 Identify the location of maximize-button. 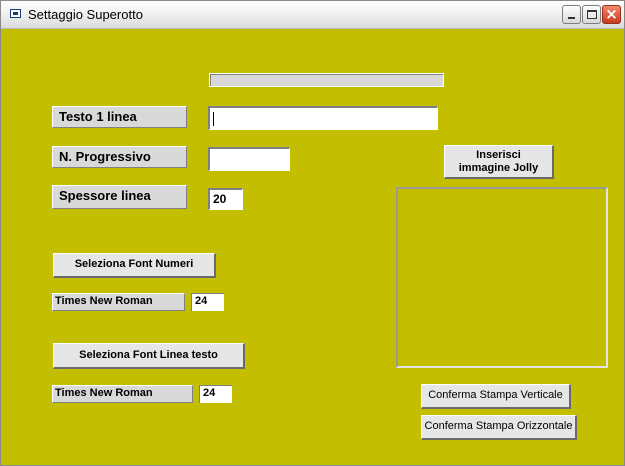
(591, 14).